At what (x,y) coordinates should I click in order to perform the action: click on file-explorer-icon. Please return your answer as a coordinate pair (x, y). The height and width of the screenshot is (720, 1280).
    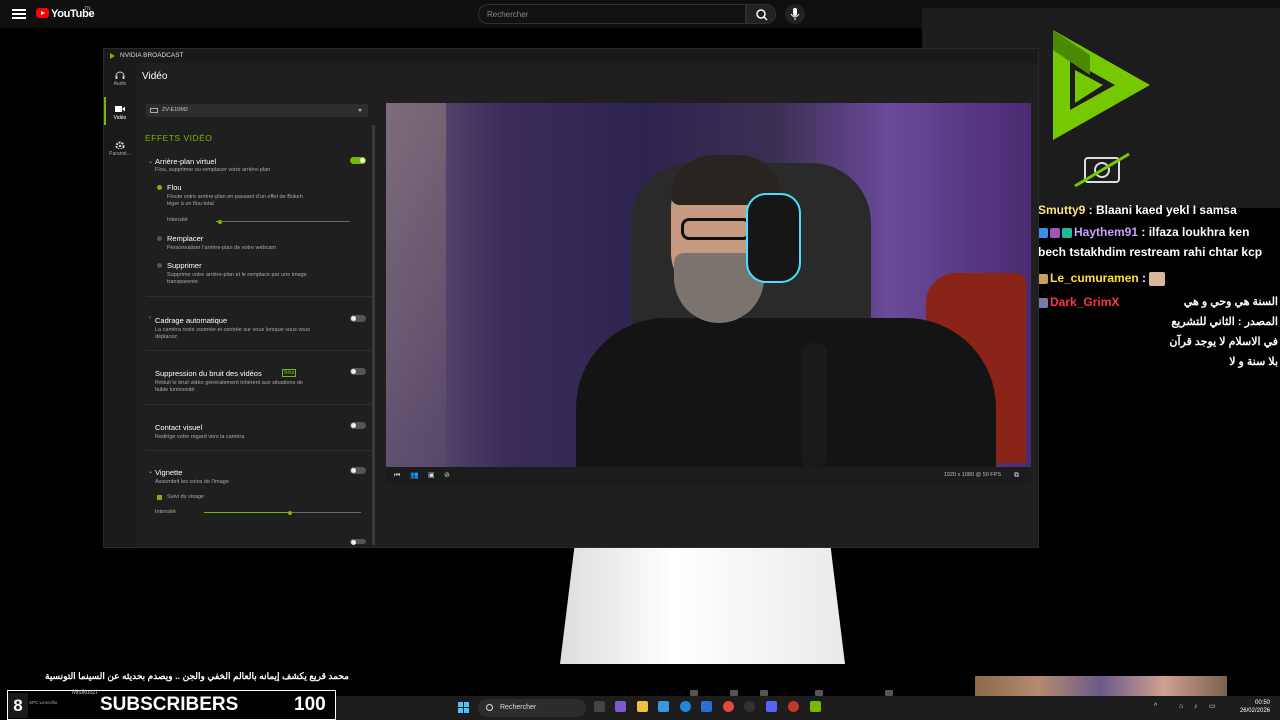
    Looking at the image, I should click on (642, 706).